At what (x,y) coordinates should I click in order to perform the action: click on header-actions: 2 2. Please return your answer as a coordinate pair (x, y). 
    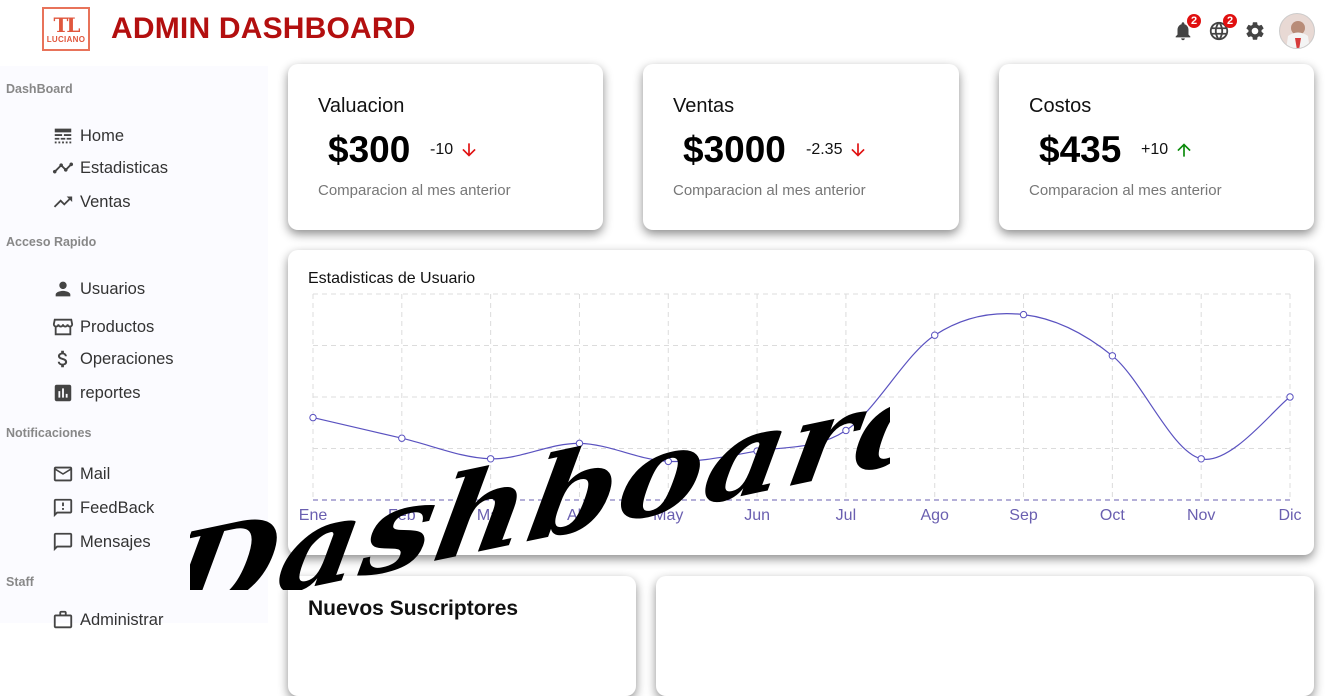
    Looking at the image, I should click on (1243, 31).